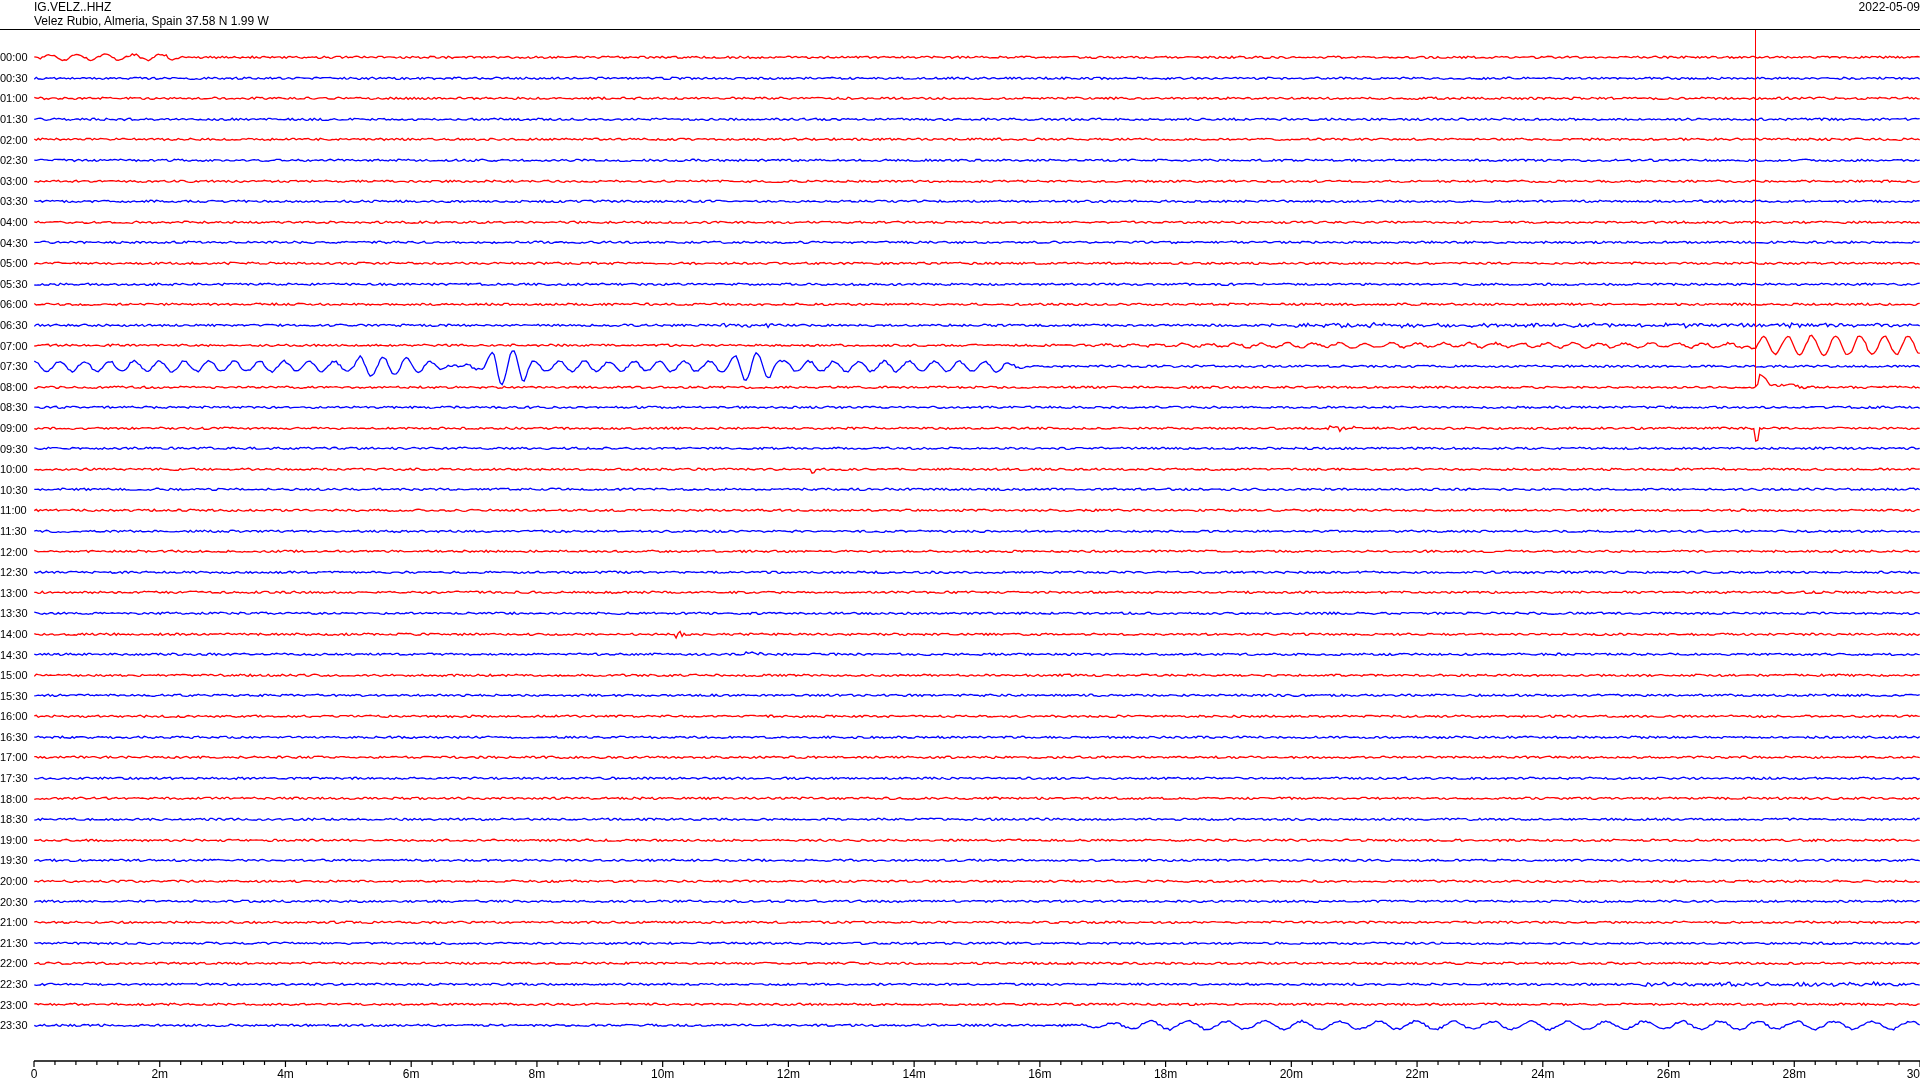 The image size is (1920, 1080). Describe the element at coordinates (1913, 1073) in the screenshot. I see `axis-tick-label: 30` at that location.